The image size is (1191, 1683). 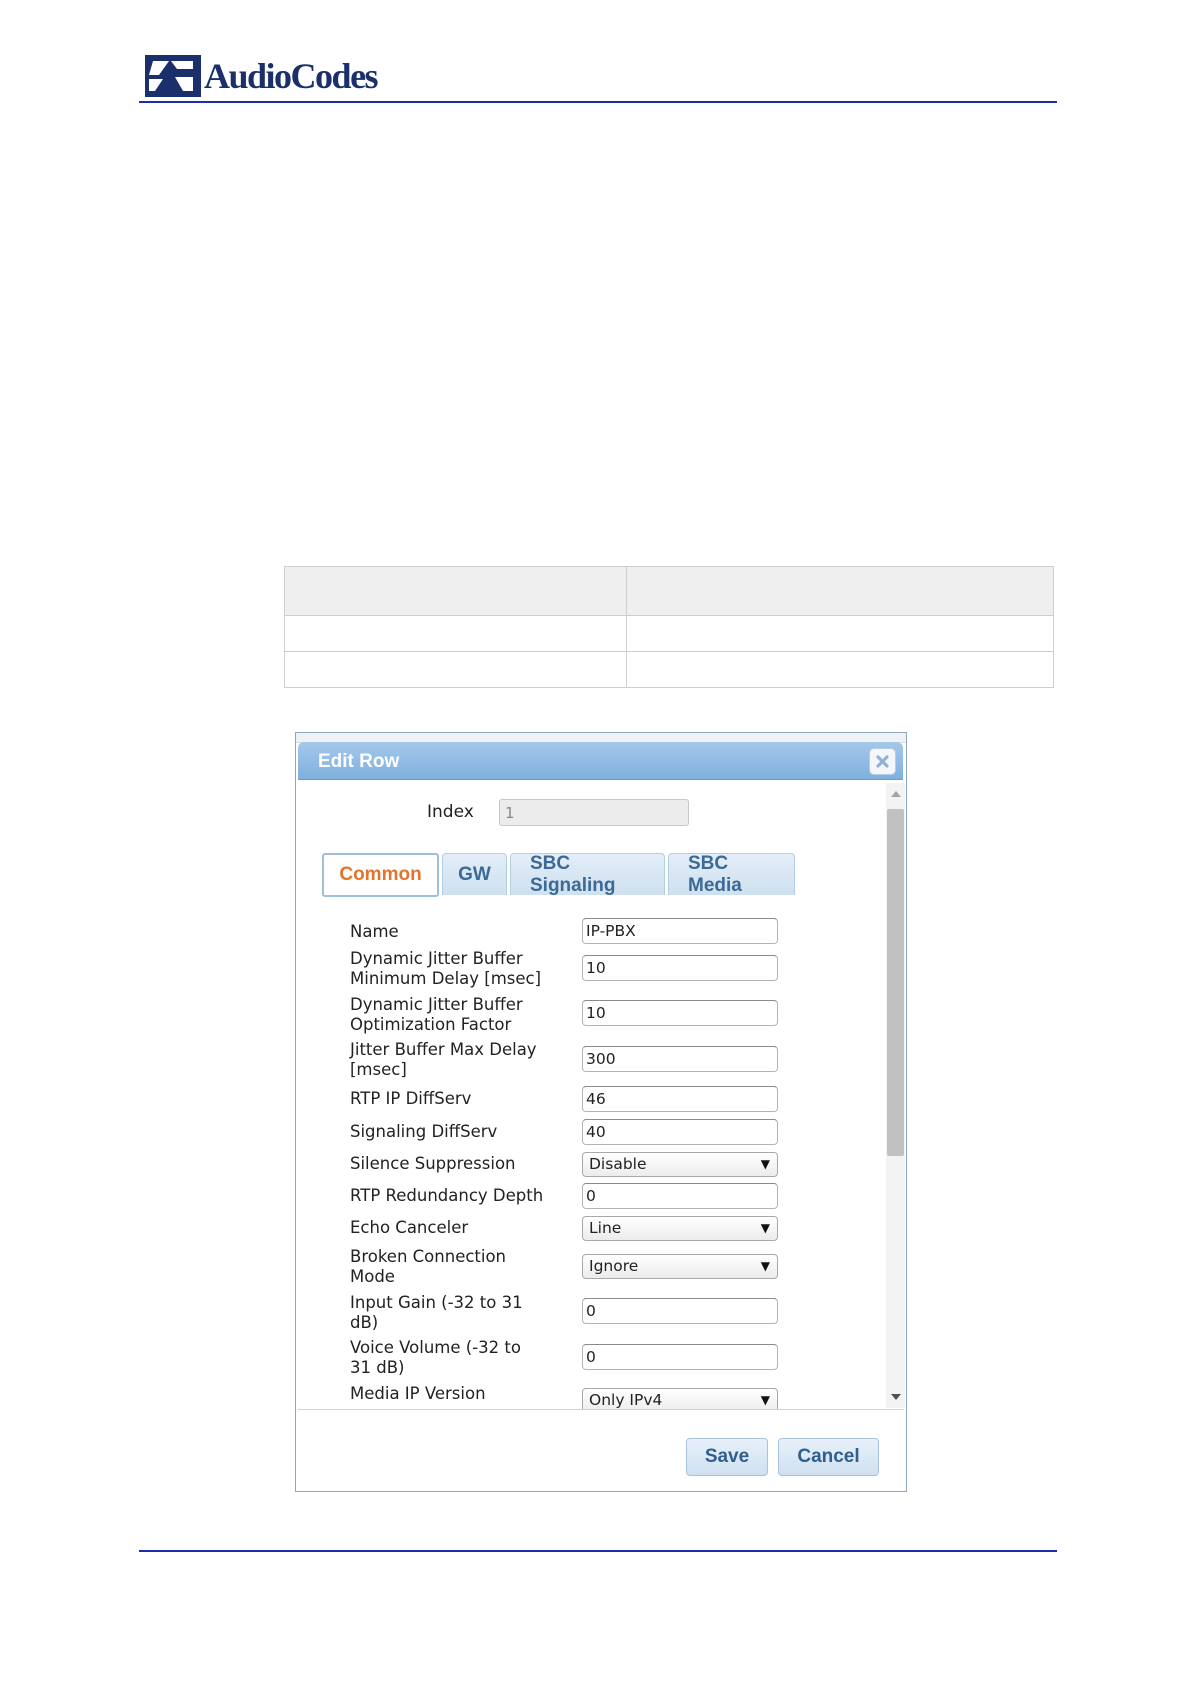 I want to click on jitter-min-delay-input: 10, so click(x=680, y=968).